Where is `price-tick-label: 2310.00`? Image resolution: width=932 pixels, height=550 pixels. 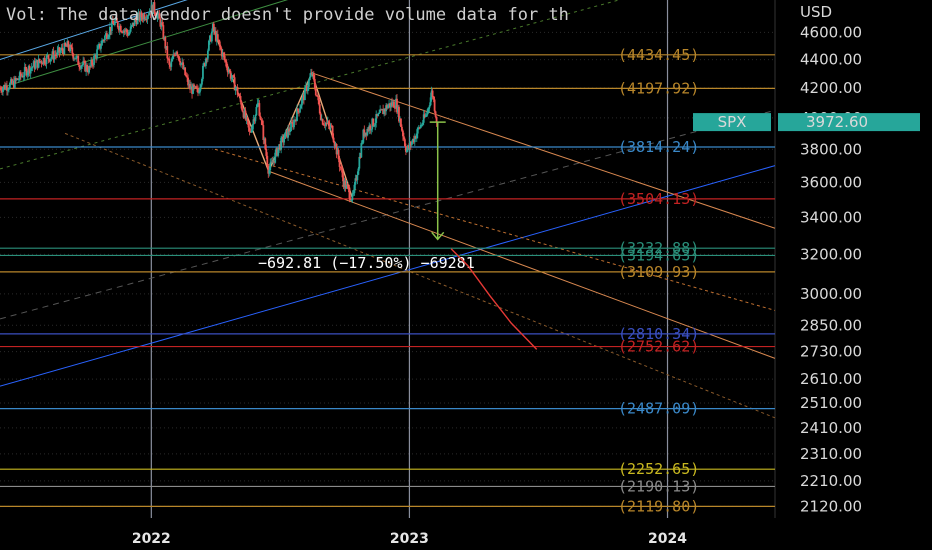
price-tick-label: 2310.00 is located at coordinates (831, 454).